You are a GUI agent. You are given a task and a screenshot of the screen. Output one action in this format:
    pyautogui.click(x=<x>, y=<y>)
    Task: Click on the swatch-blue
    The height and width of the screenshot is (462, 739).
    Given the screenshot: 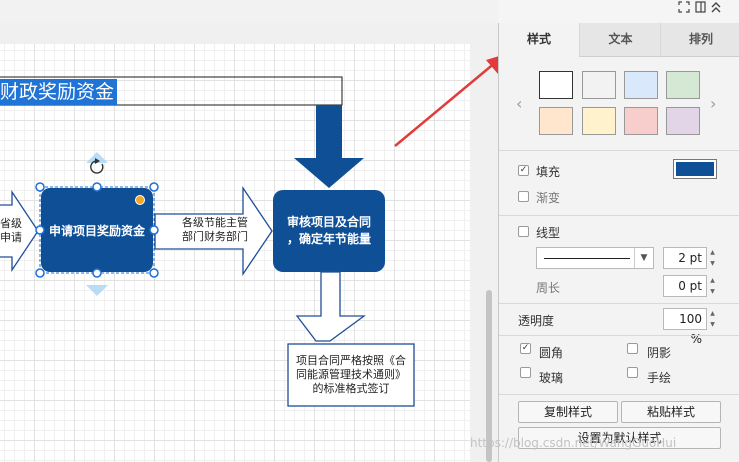 What is the action you would take?
    pyautogui.click(x=641, y=85)
    